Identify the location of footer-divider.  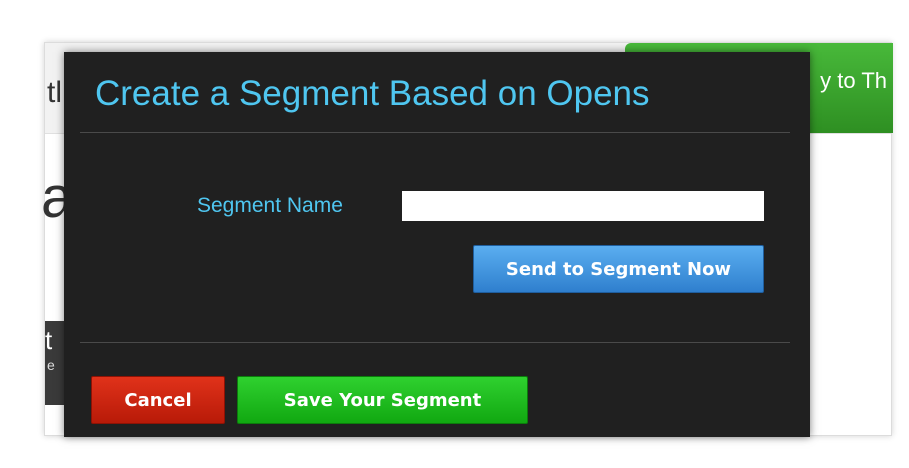
(435, 342).